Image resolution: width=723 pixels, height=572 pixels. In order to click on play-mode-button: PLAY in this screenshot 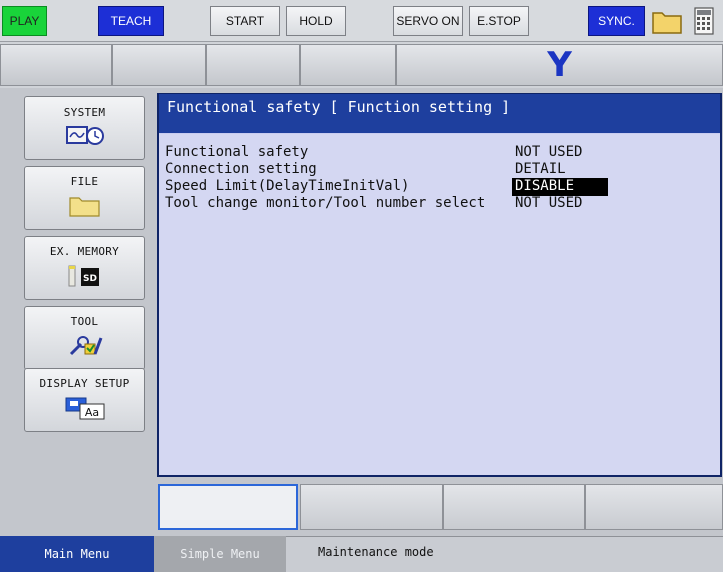, I will do `click(24, 21)`.